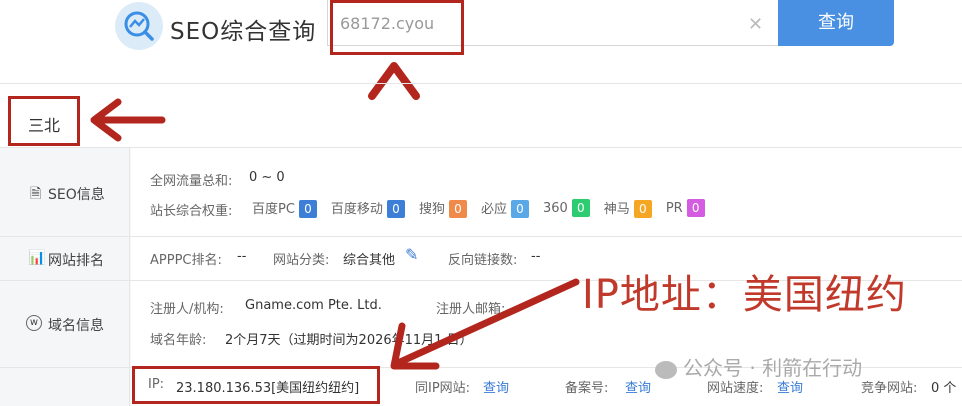 The height and width of the screenshot is (406, 962). I want to click on ranking-label-cell: 📊 网站排名, so click(65, 258).